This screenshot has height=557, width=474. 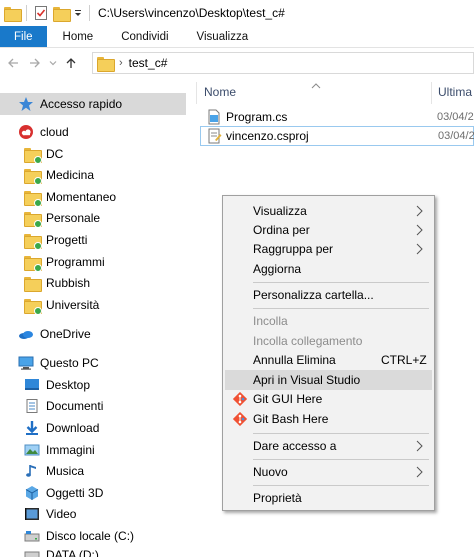 I want to click on sidebar-item-oggetti-3d: Oggetti 3D, so click(x=94, y=493).